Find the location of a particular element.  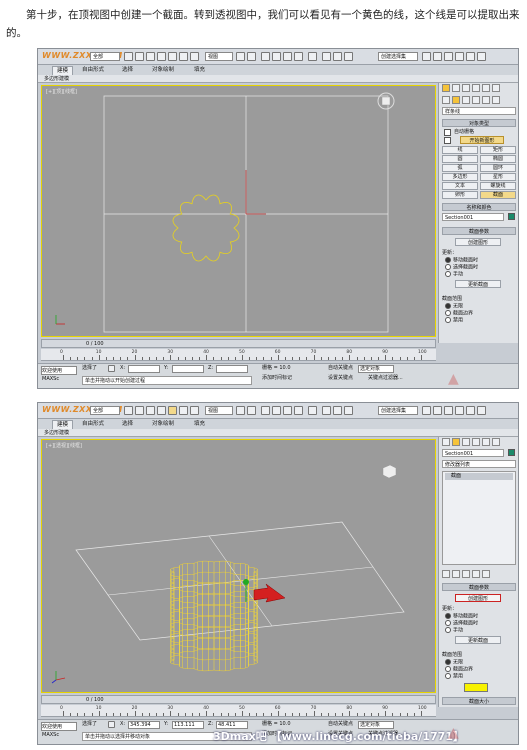

poly-modeling-label: 多边形建模 is located at coordinates (56, 79).